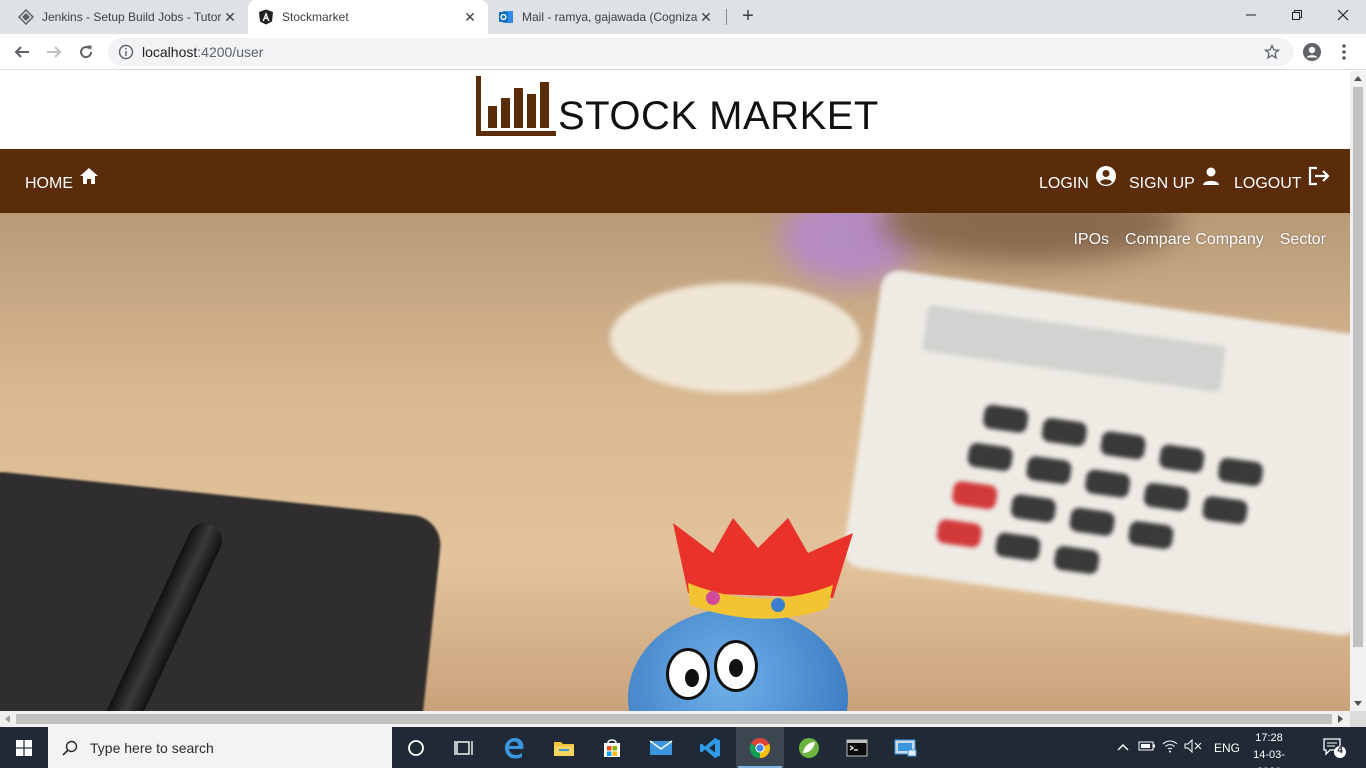 This screenshot has width=1366, height=768. Describe the element at coordinates (266, 17) in the screenshot. I see `angular-icon` at that location.